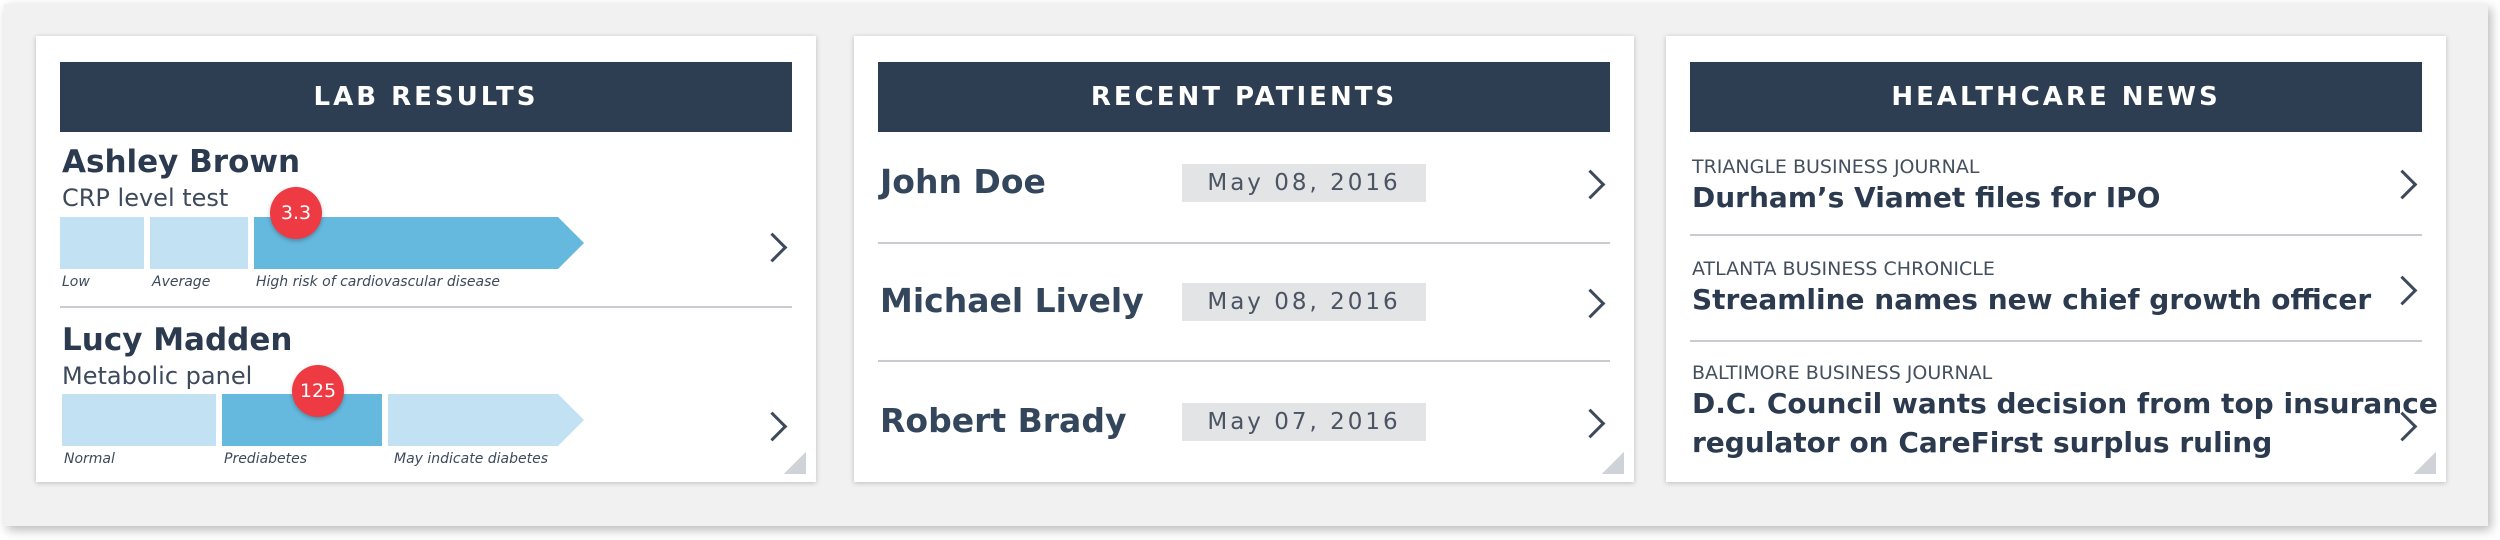  What do you see at coordinates (1836, 167) in the screenshot?
I see `news-source: TRIANGLE BUSINESS JOURNAL` at bounding box center [1836, 167].